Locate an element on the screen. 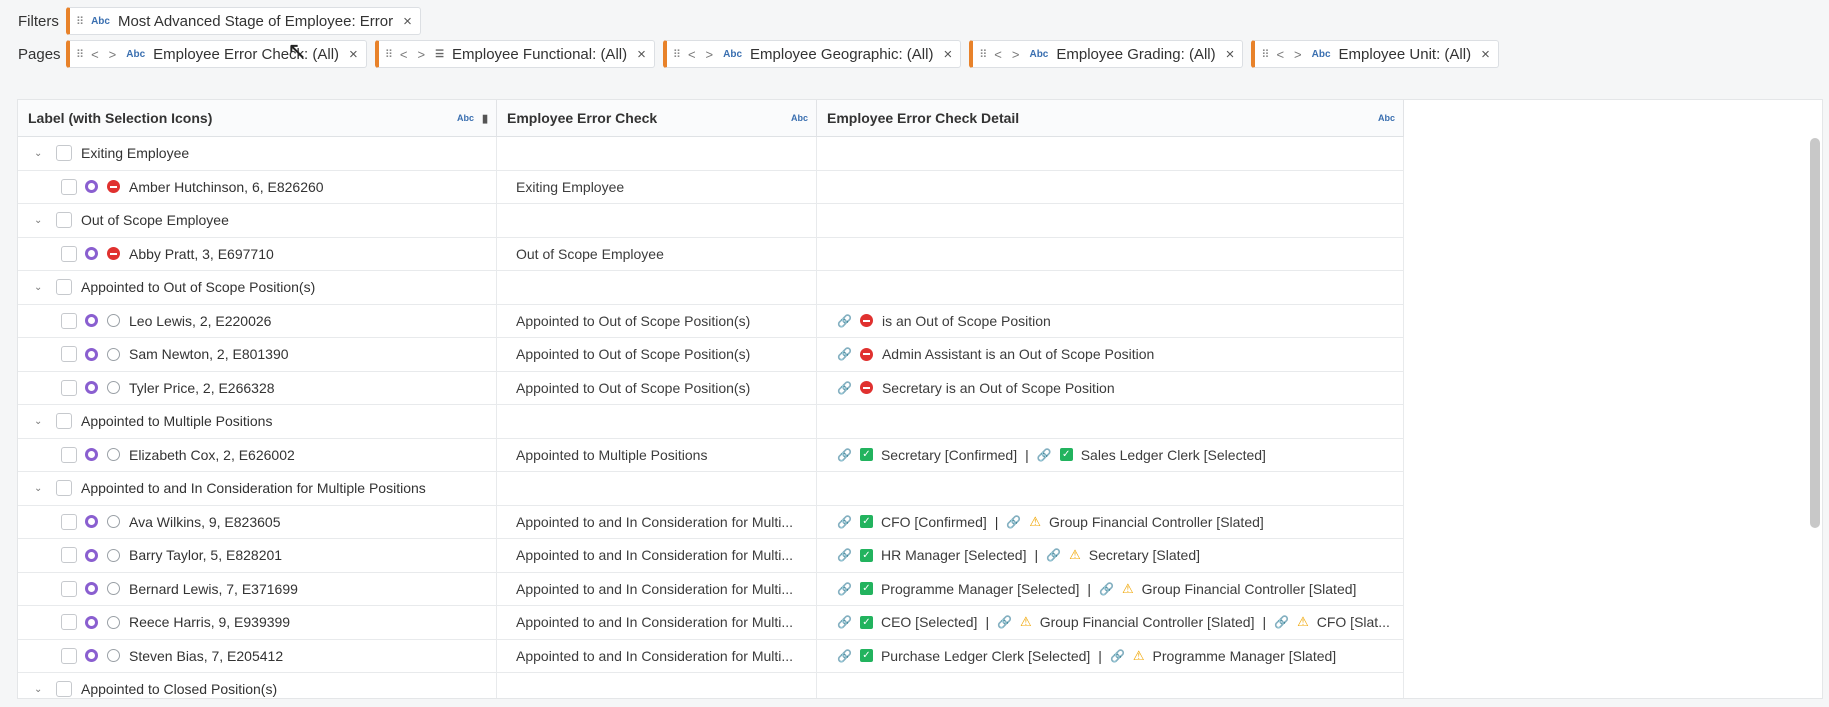  column-header-label: Label (with Selection Icons) Abc ▮ is located at coordinates (257, 118).